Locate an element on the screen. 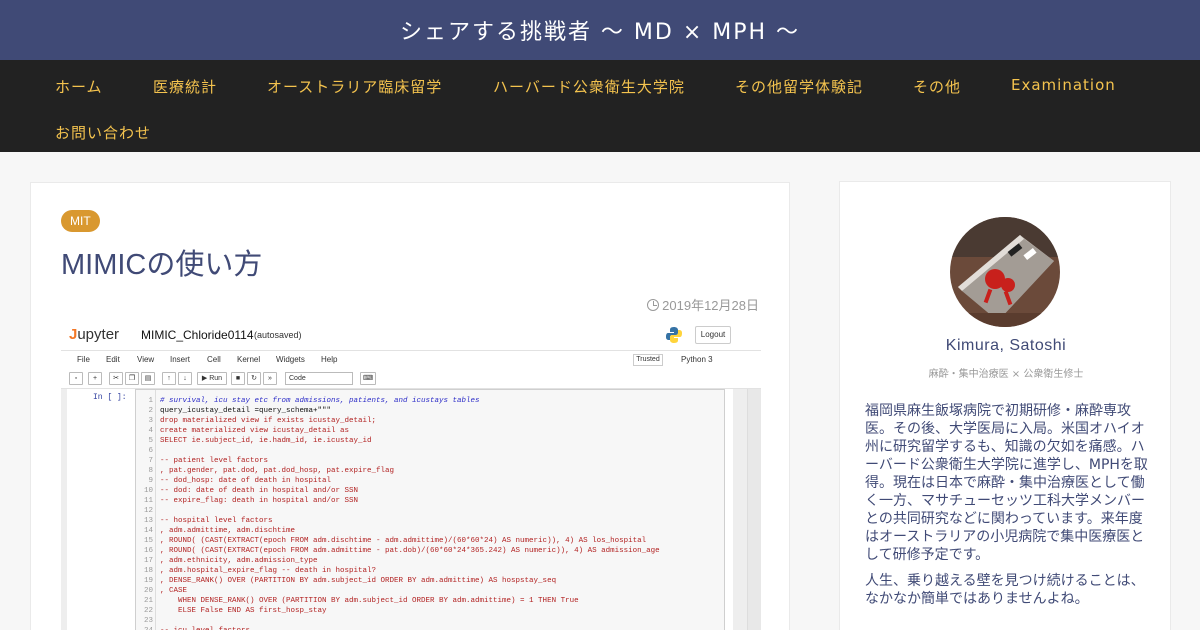 This screenshot has width=1200, height=630. code-line: 2 query_icustay_detail =query_schema+""" is located at coordinates (431, 411).